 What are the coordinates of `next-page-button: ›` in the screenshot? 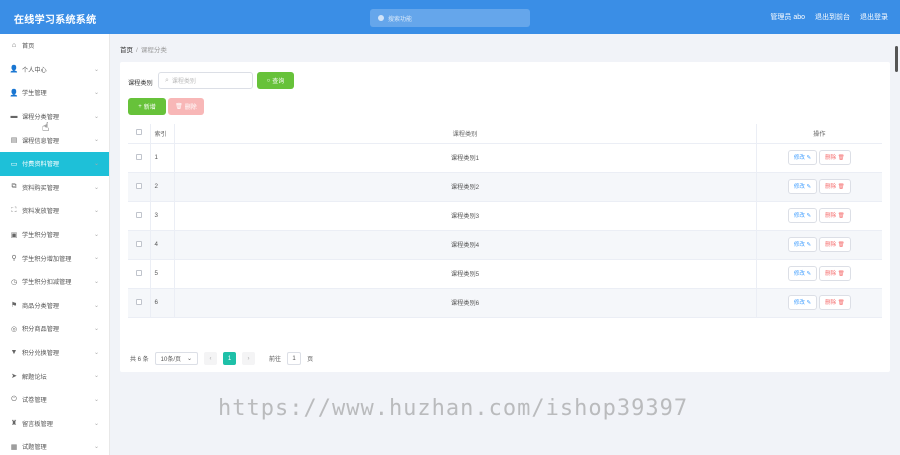 It's located at (249, 358).